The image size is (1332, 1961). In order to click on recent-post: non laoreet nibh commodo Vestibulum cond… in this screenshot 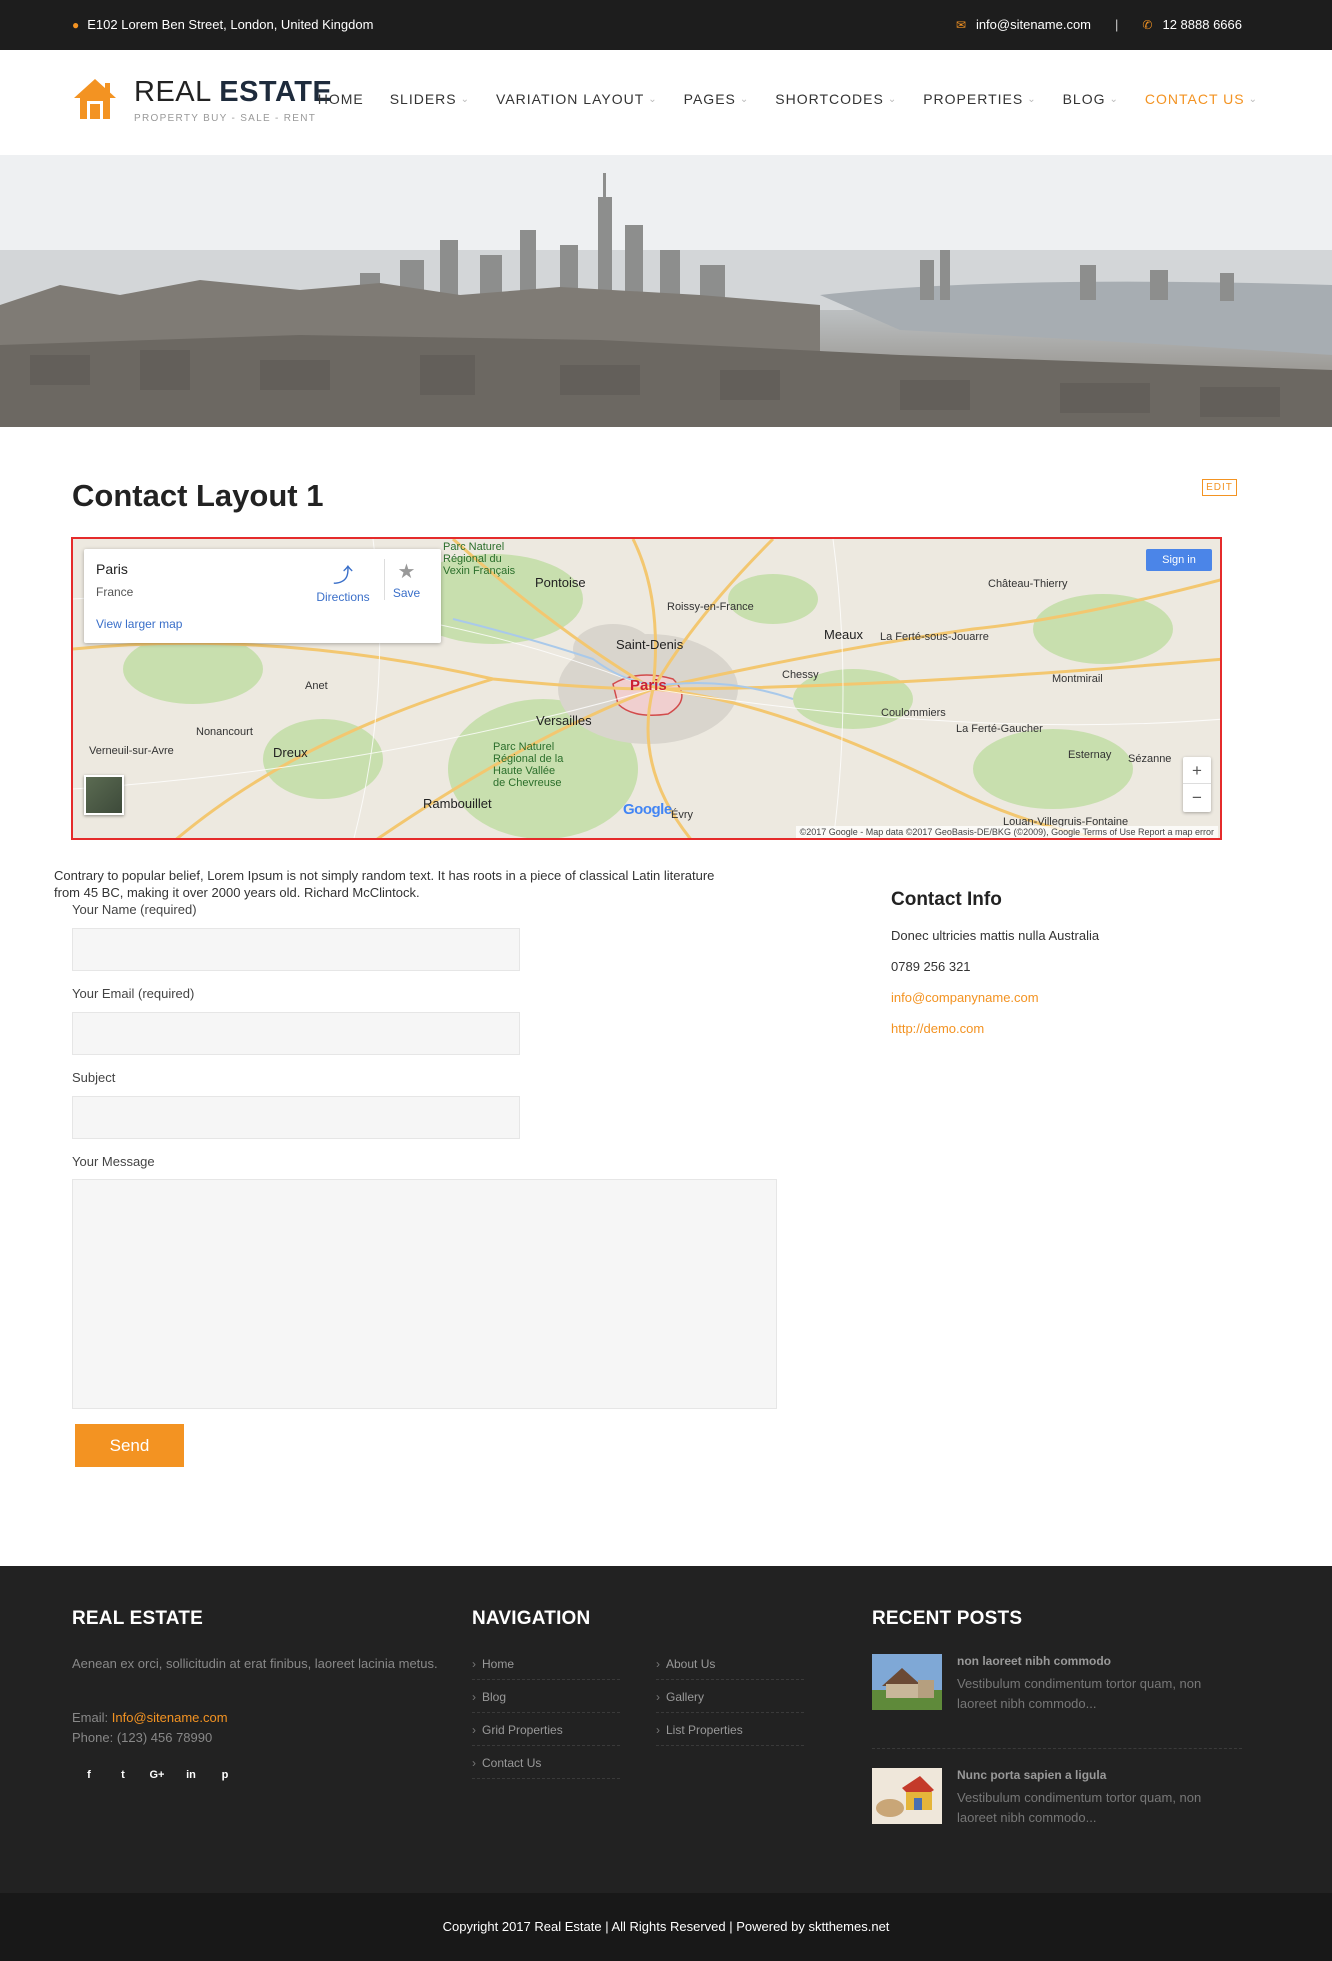, I will do `click(1057, 1684)`.